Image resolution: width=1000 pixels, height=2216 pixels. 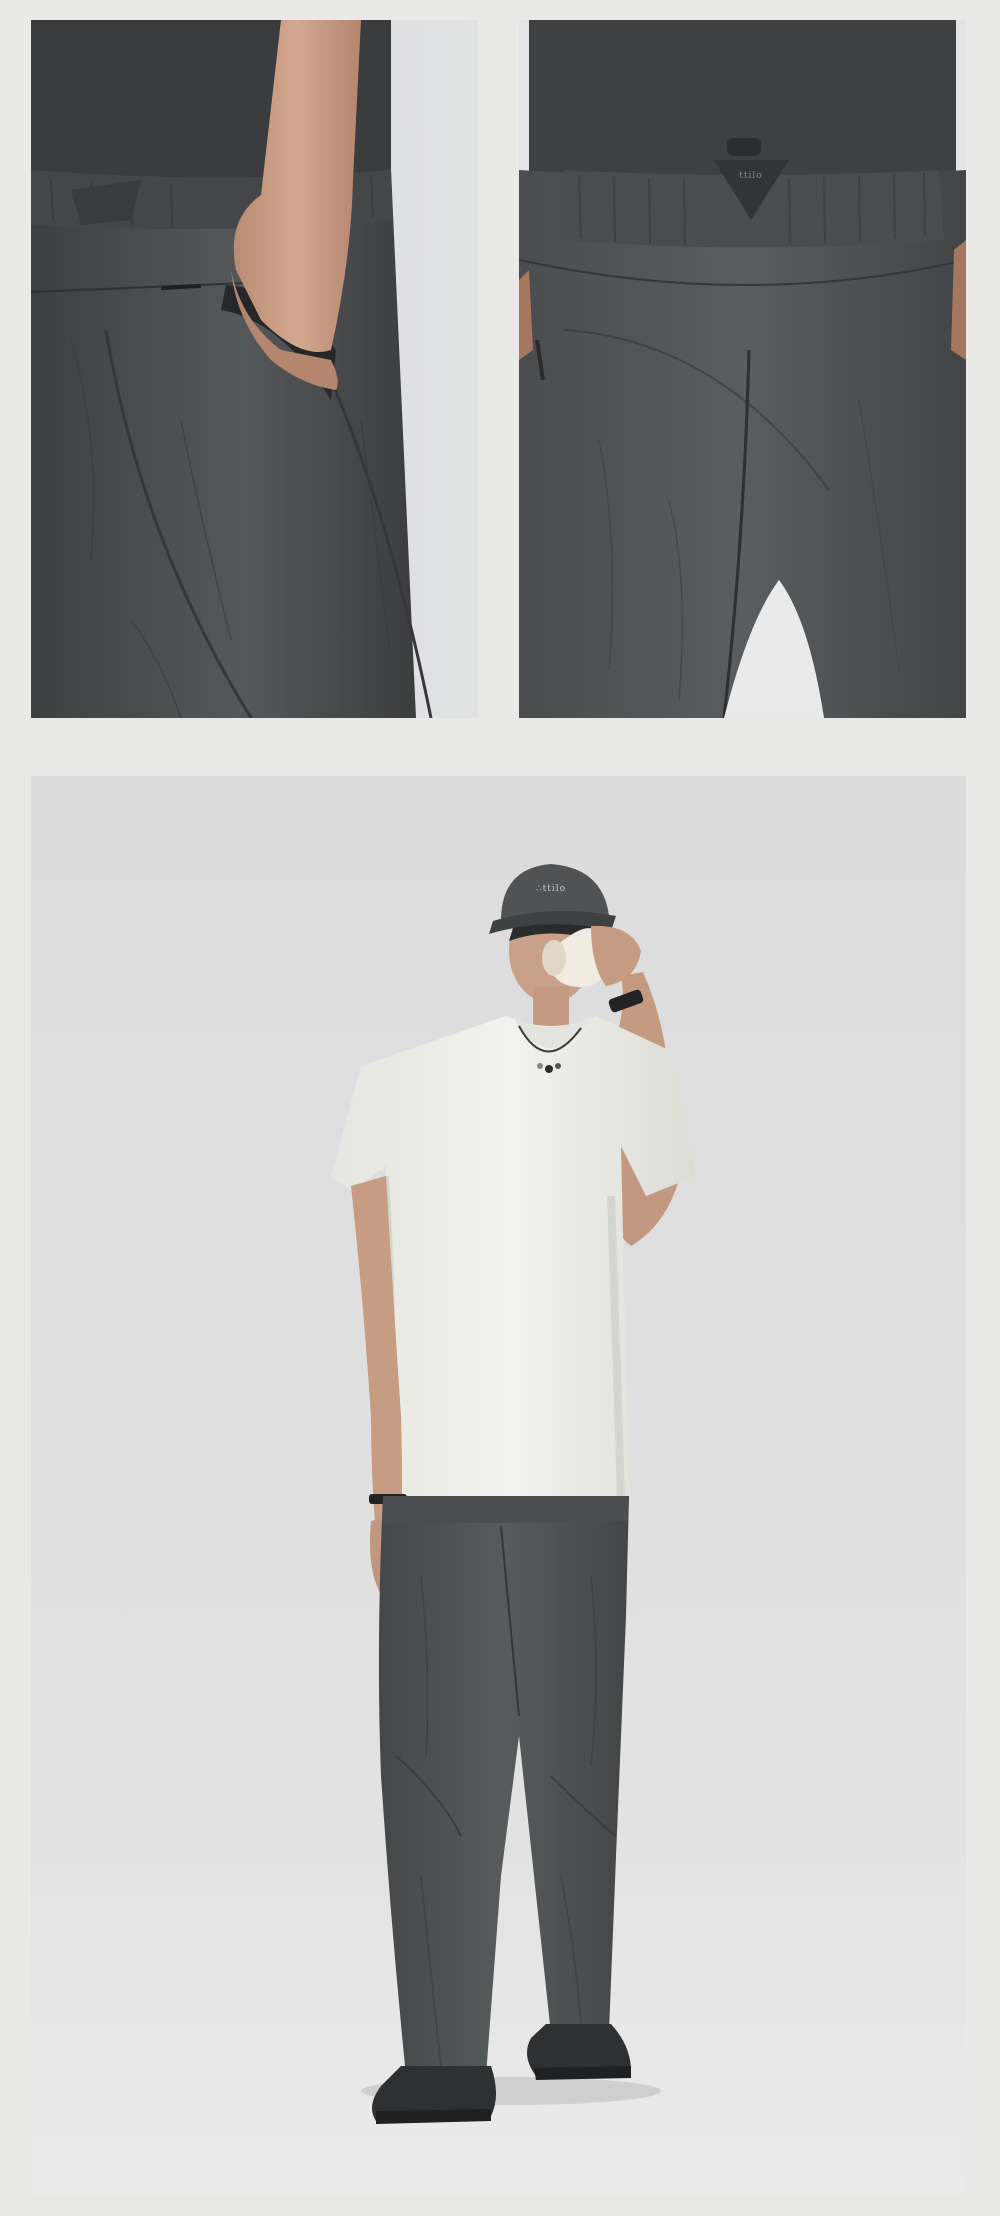 I want to click on pocket-detail-image, so click(x=254, y=369).